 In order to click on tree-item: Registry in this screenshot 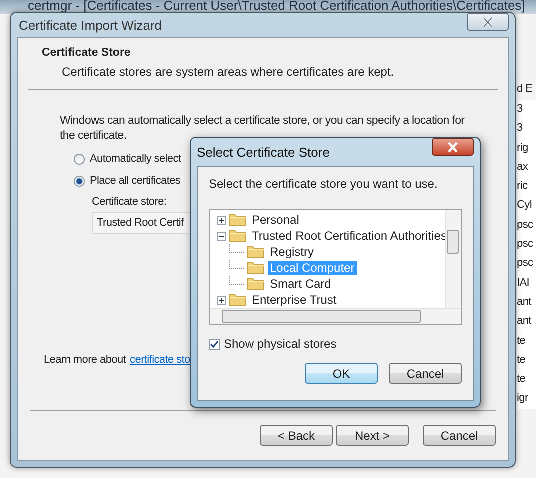, I will do `click(292, 252)`.